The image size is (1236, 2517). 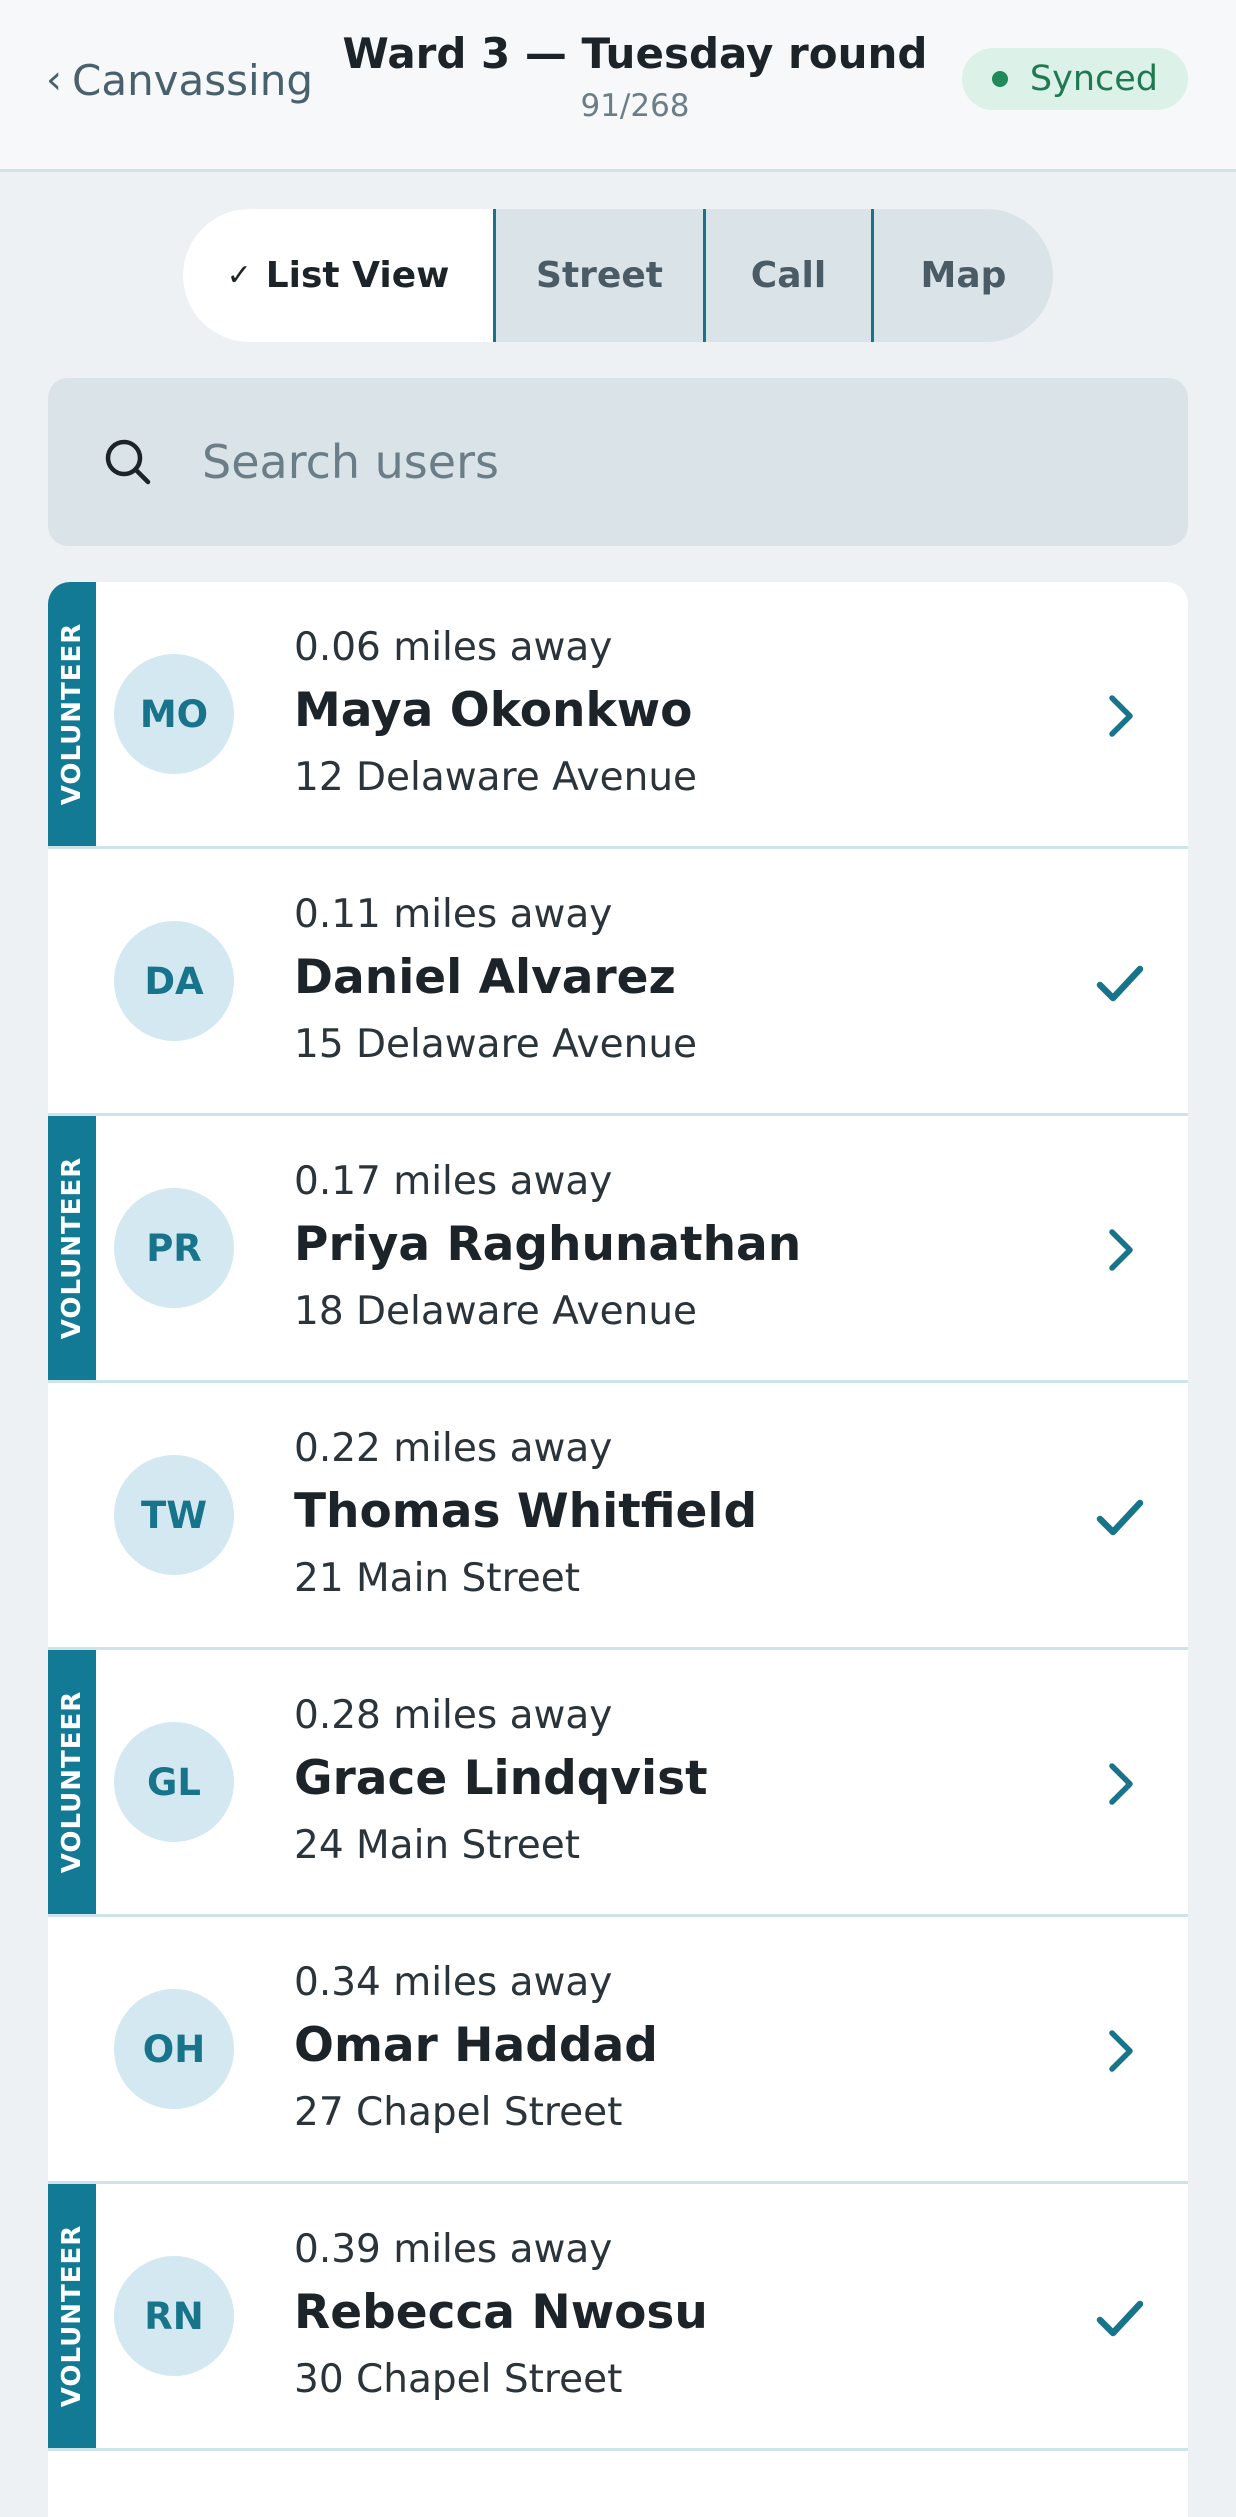 I want to click on check-icon: ✓, so click(x=239, y=275).